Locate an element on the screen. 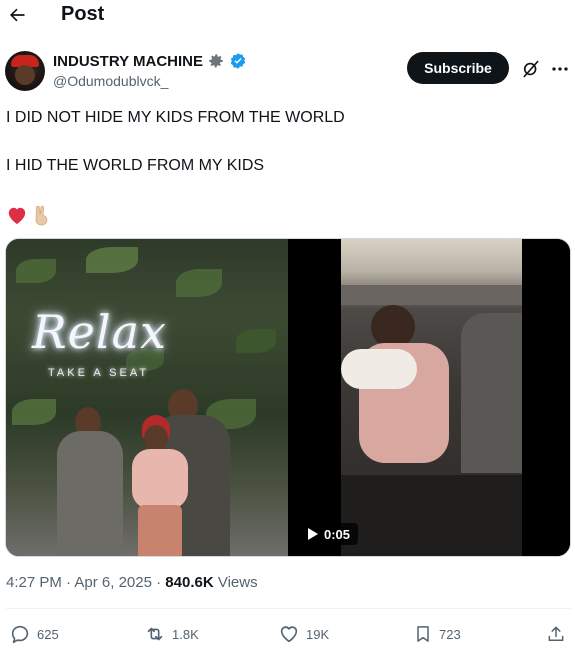 Image resolution: width=575 pixels, height=653 pixels. video-duration: 0:05 is located at coordinates (337, 534).